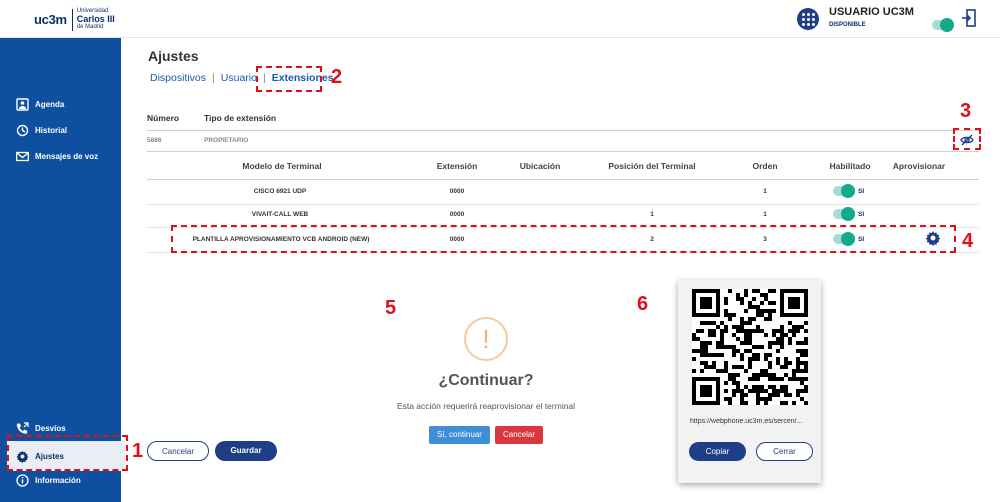  Describe the element at coordinates (540, 166) in the screenshot. I see `col-header-location: Ubicación` at that location.